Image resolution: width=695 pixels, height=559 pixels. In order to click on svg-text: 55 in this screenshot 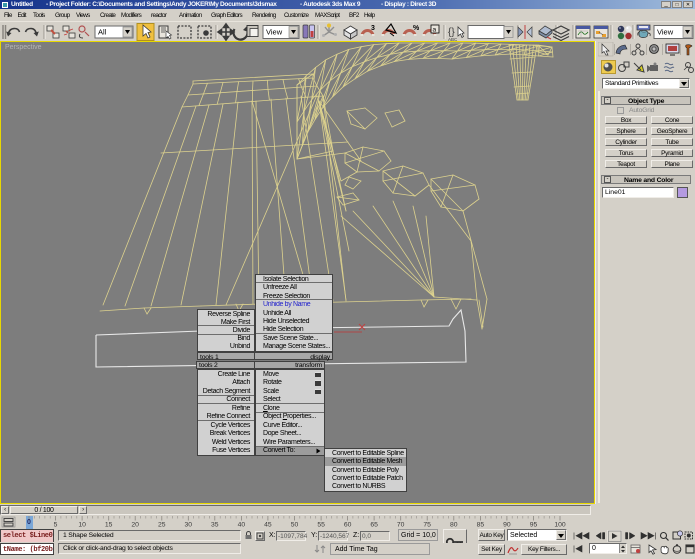, I will do `click(321, 525)`.